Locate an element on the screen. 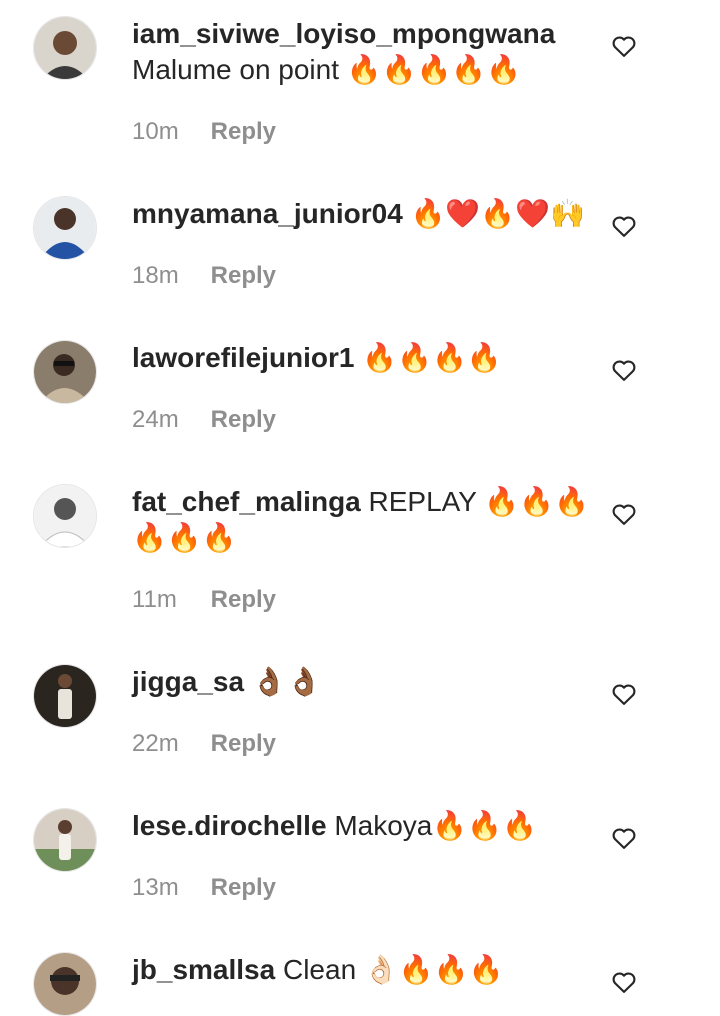 The width and height of the screenshot is (720, 1016). timestamp: 11m is located at coordinates (154, 599).